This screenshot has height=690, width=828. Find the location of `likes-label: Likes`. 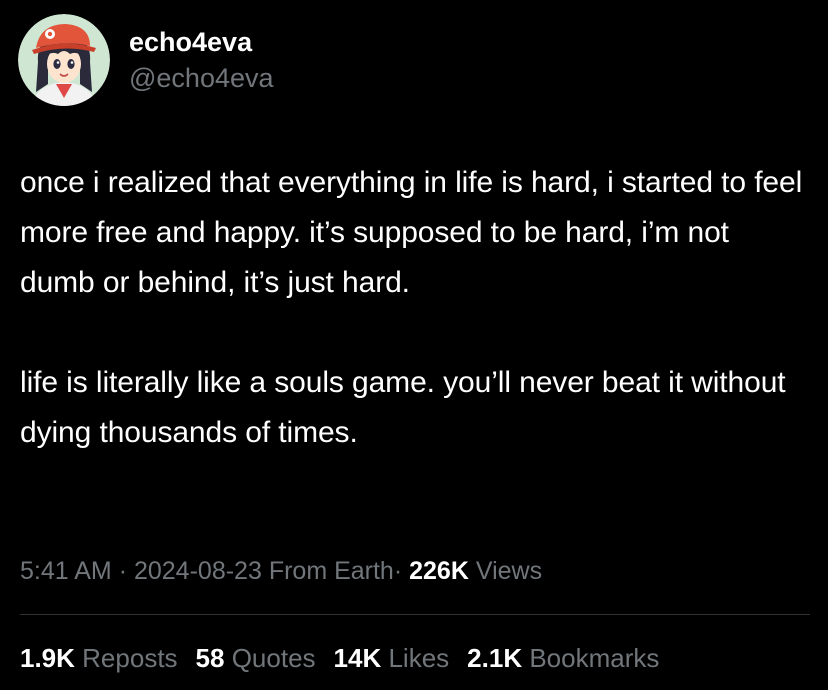

likes-label: Likes is located at coordinates (419, 658).